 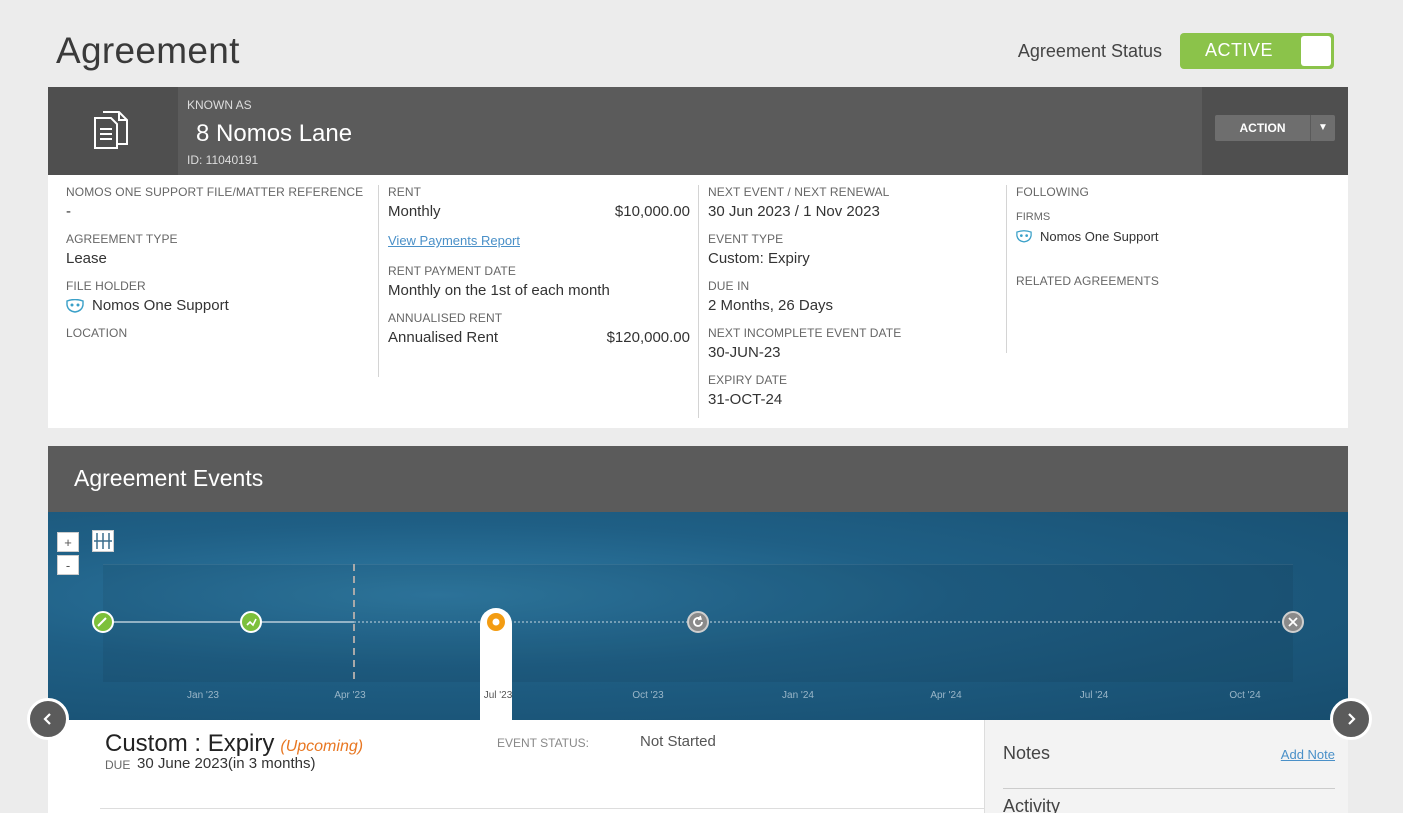 I want to click on header-icon-box, so click(x=113, y=131).